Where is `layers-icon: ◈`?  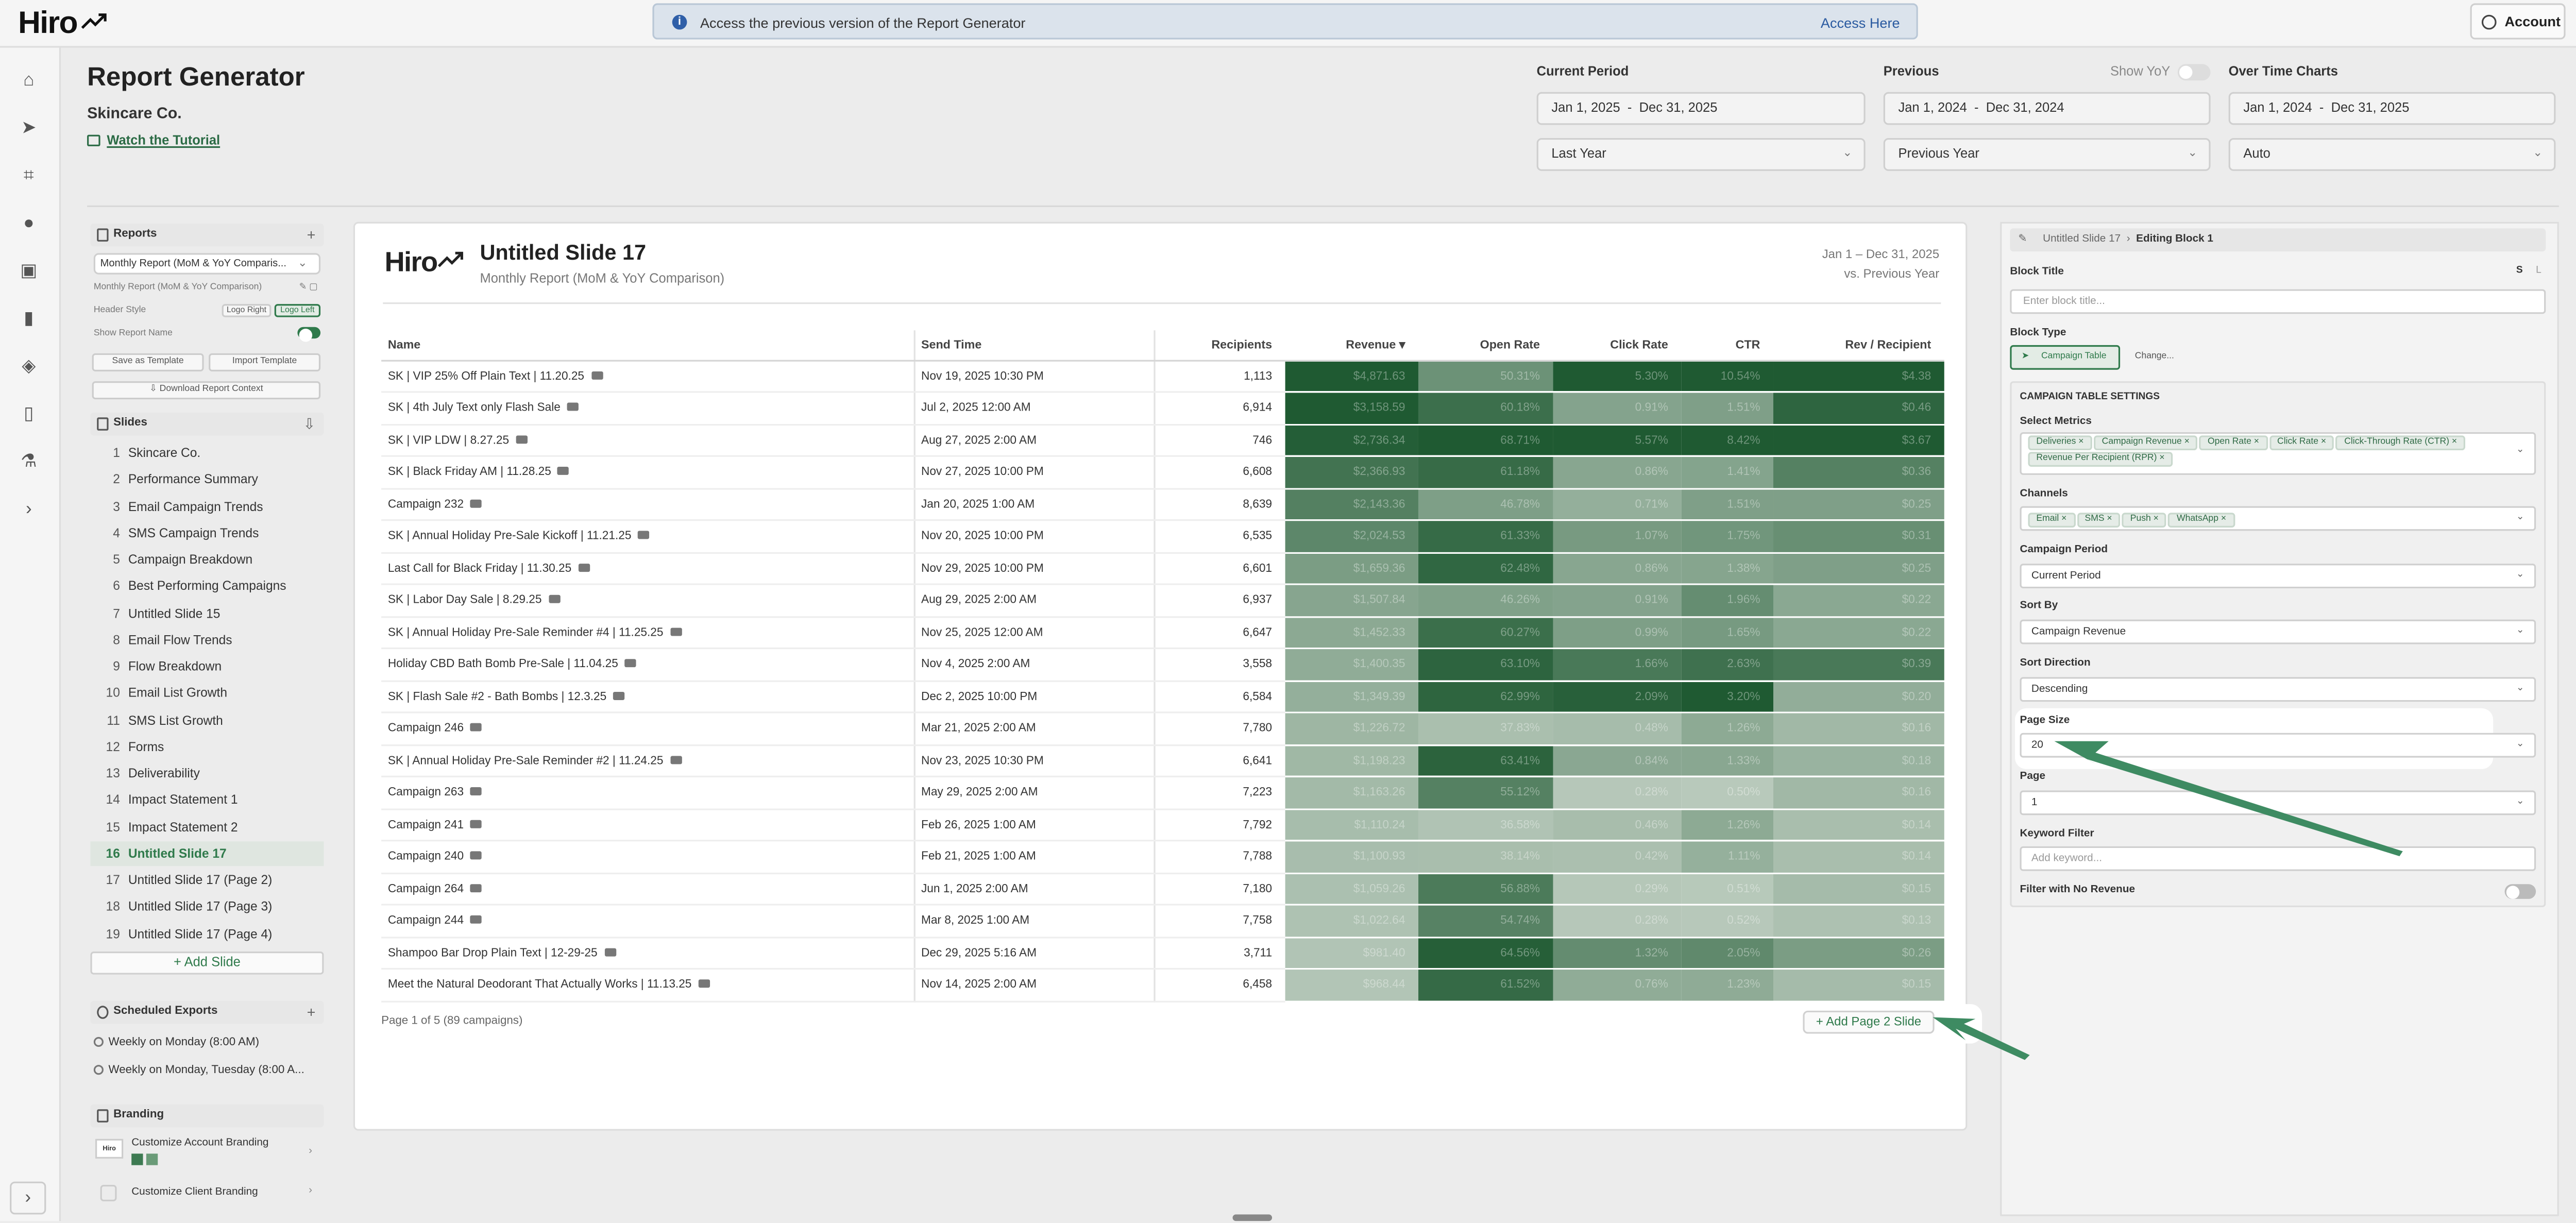 layers-icon: ◈ is located at coordinates (28, 367).